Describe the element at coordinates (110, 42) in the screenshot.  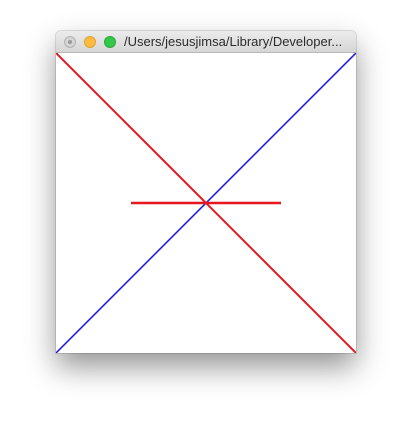
I see `zoom-button` at that location.